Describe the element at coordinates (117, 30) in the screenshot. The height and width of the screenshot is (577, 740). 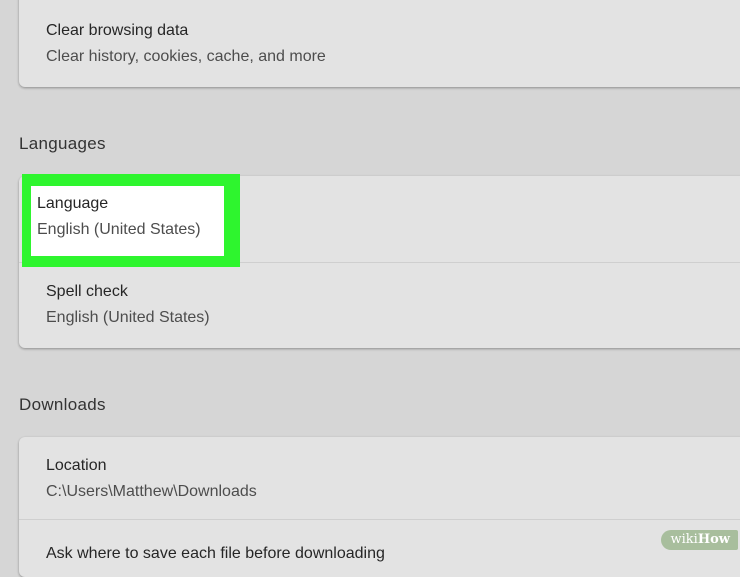
I see `clear-browsing-data-title: Clear browsing data` at that location.